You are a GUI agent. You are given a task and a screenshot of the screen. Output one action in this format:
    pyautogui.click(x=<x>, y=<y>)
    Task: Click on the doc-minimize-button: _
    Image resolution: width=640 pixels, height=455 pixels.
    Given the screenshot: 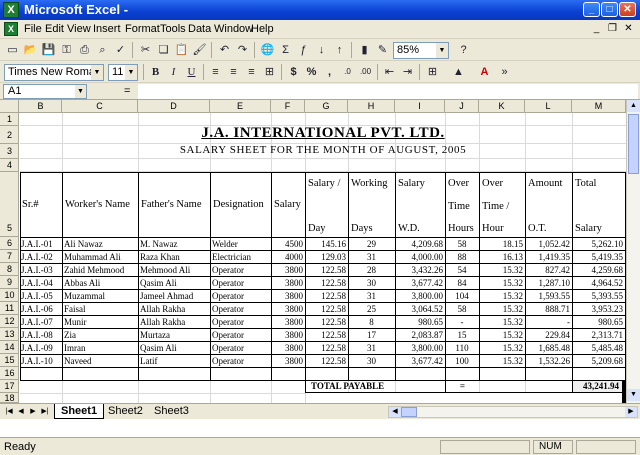 What is the action you would take?
    pyautogui.click(x=596, y=29)
    